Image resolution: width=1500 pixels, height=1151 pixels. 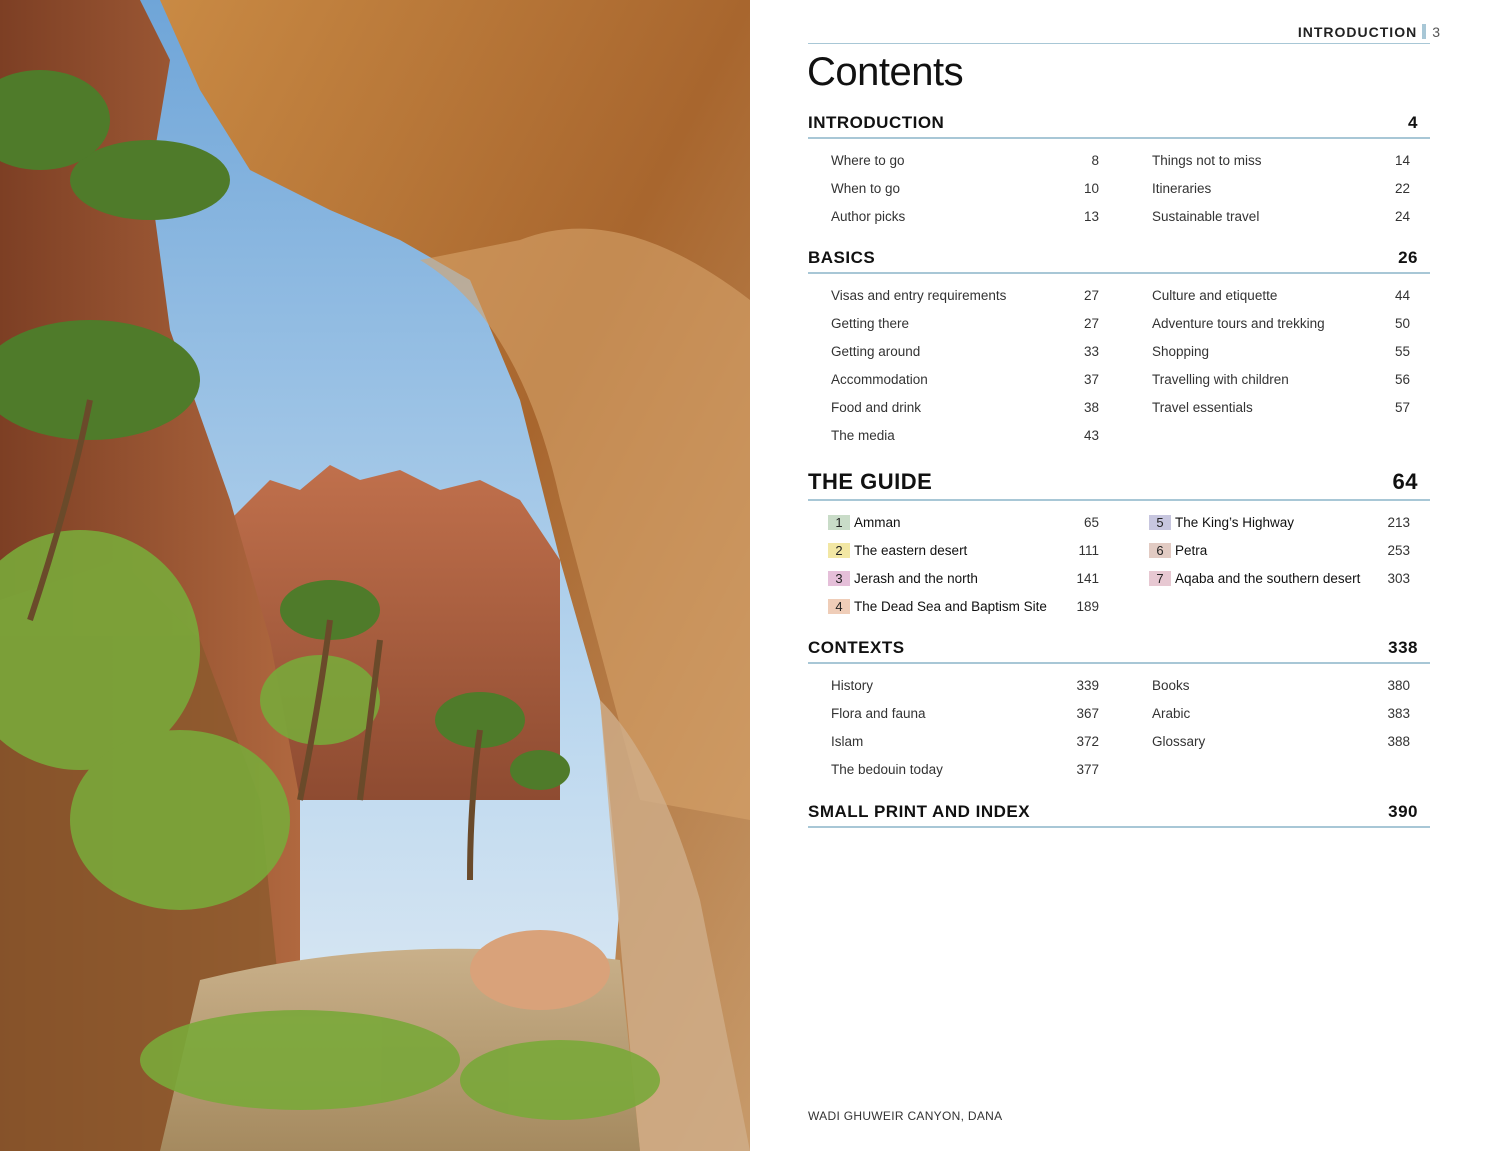 I want to click on entry-label: Visas and entry requirements, so click(x=919, y=295).